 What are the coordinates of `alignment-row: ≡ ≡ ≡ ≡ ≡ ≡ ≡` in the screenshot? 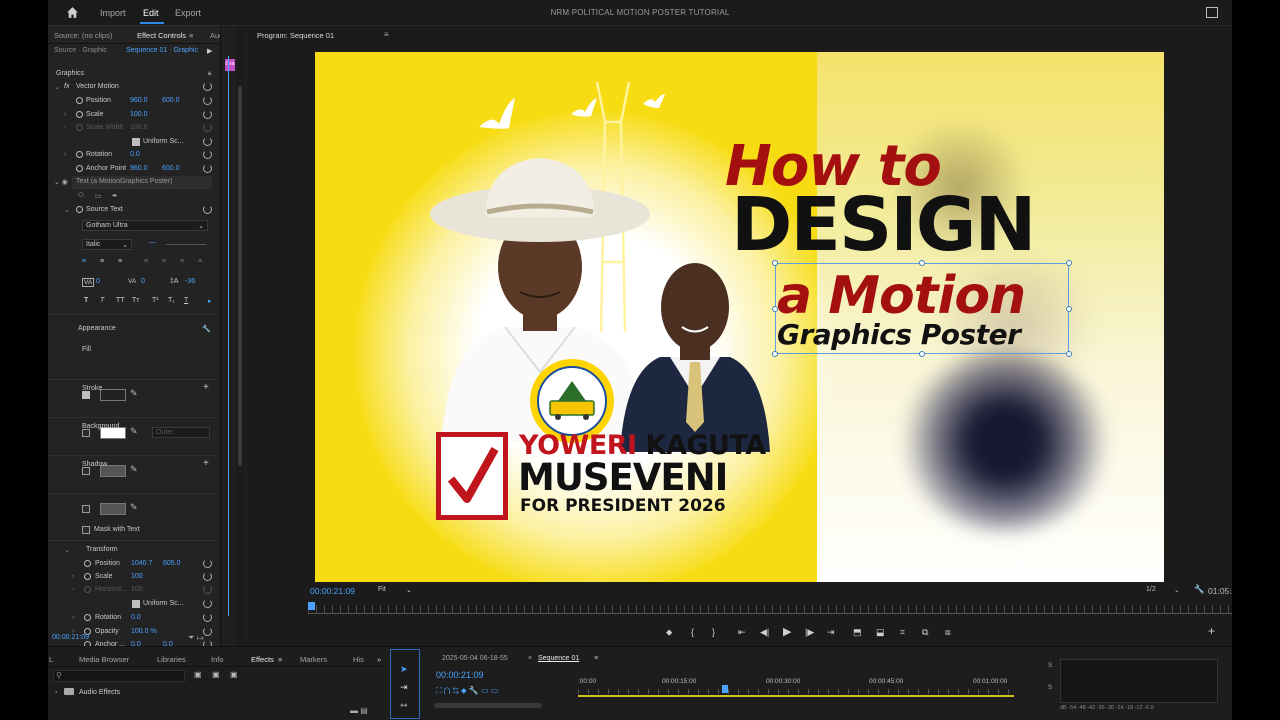 It's located at (132, 262).